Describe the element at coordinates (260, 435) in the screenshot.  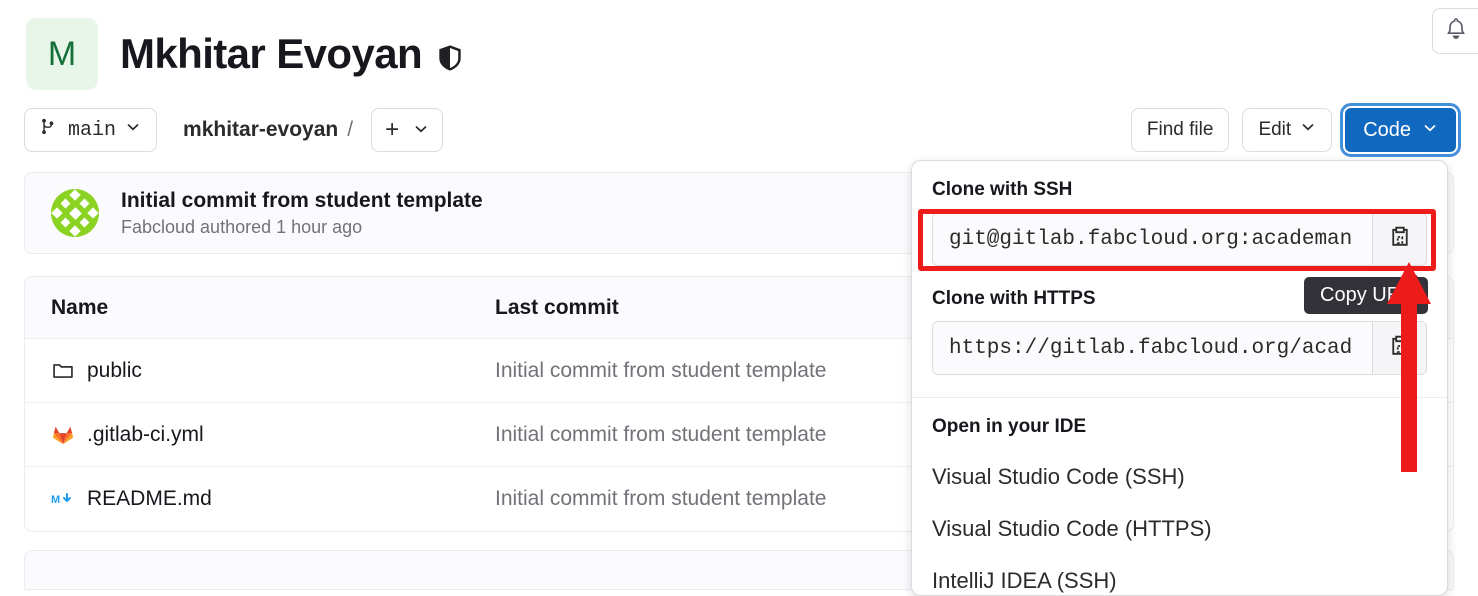
I see `file-name-cell: .gitlab-ci.yml` at that location.